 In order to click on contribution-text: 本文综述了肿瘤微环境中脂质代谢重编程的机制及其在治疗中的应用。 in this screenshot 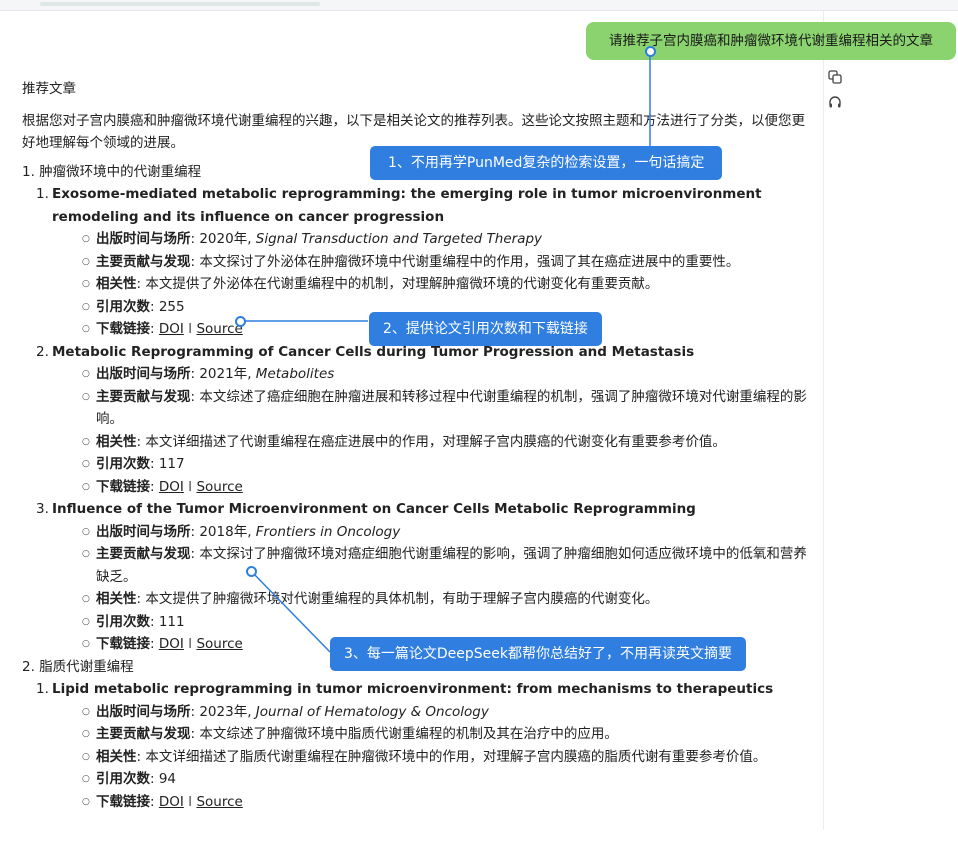, I will do `click(408, 734)`.